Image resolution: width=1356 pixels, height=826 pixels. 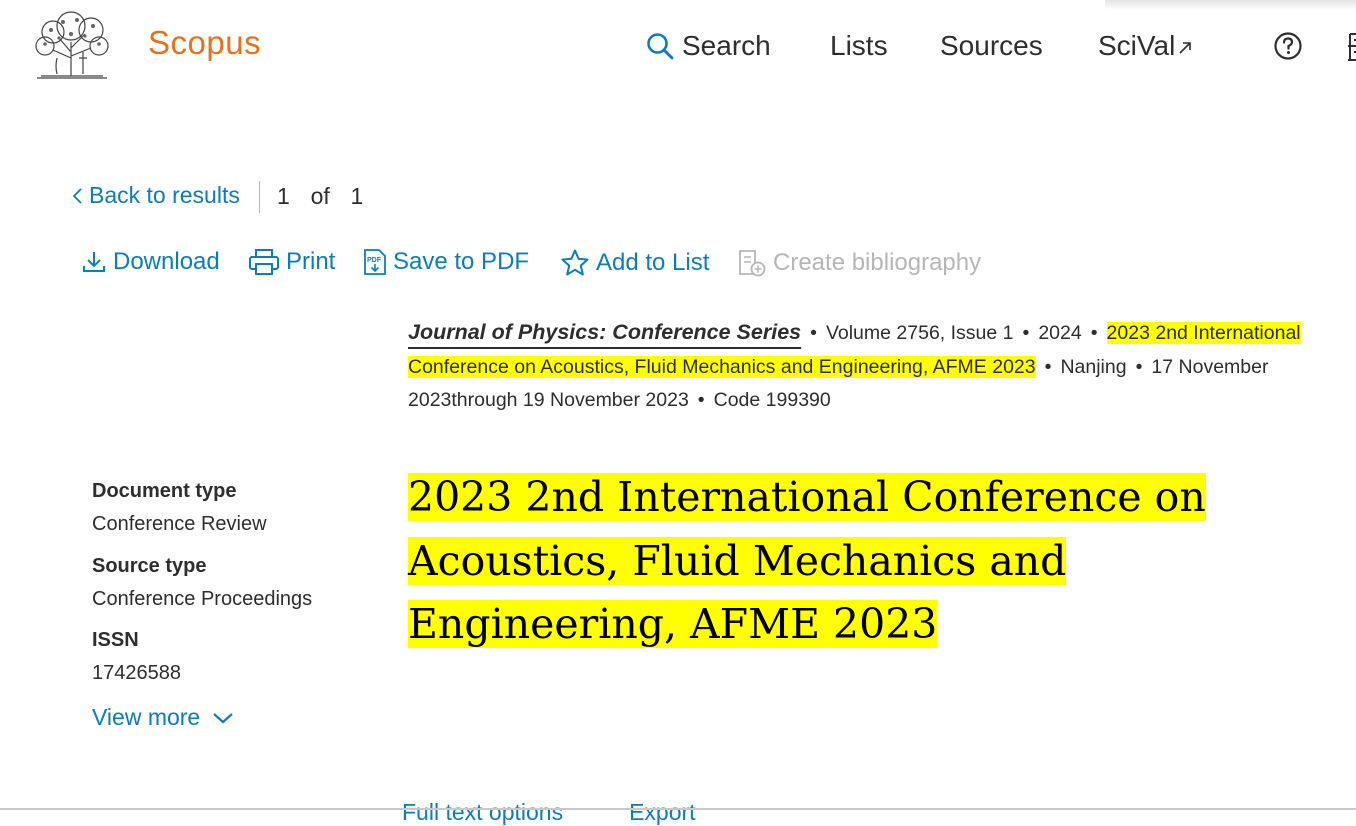 I want to click on document-type-label: Document type, so click(x=164, y=491).